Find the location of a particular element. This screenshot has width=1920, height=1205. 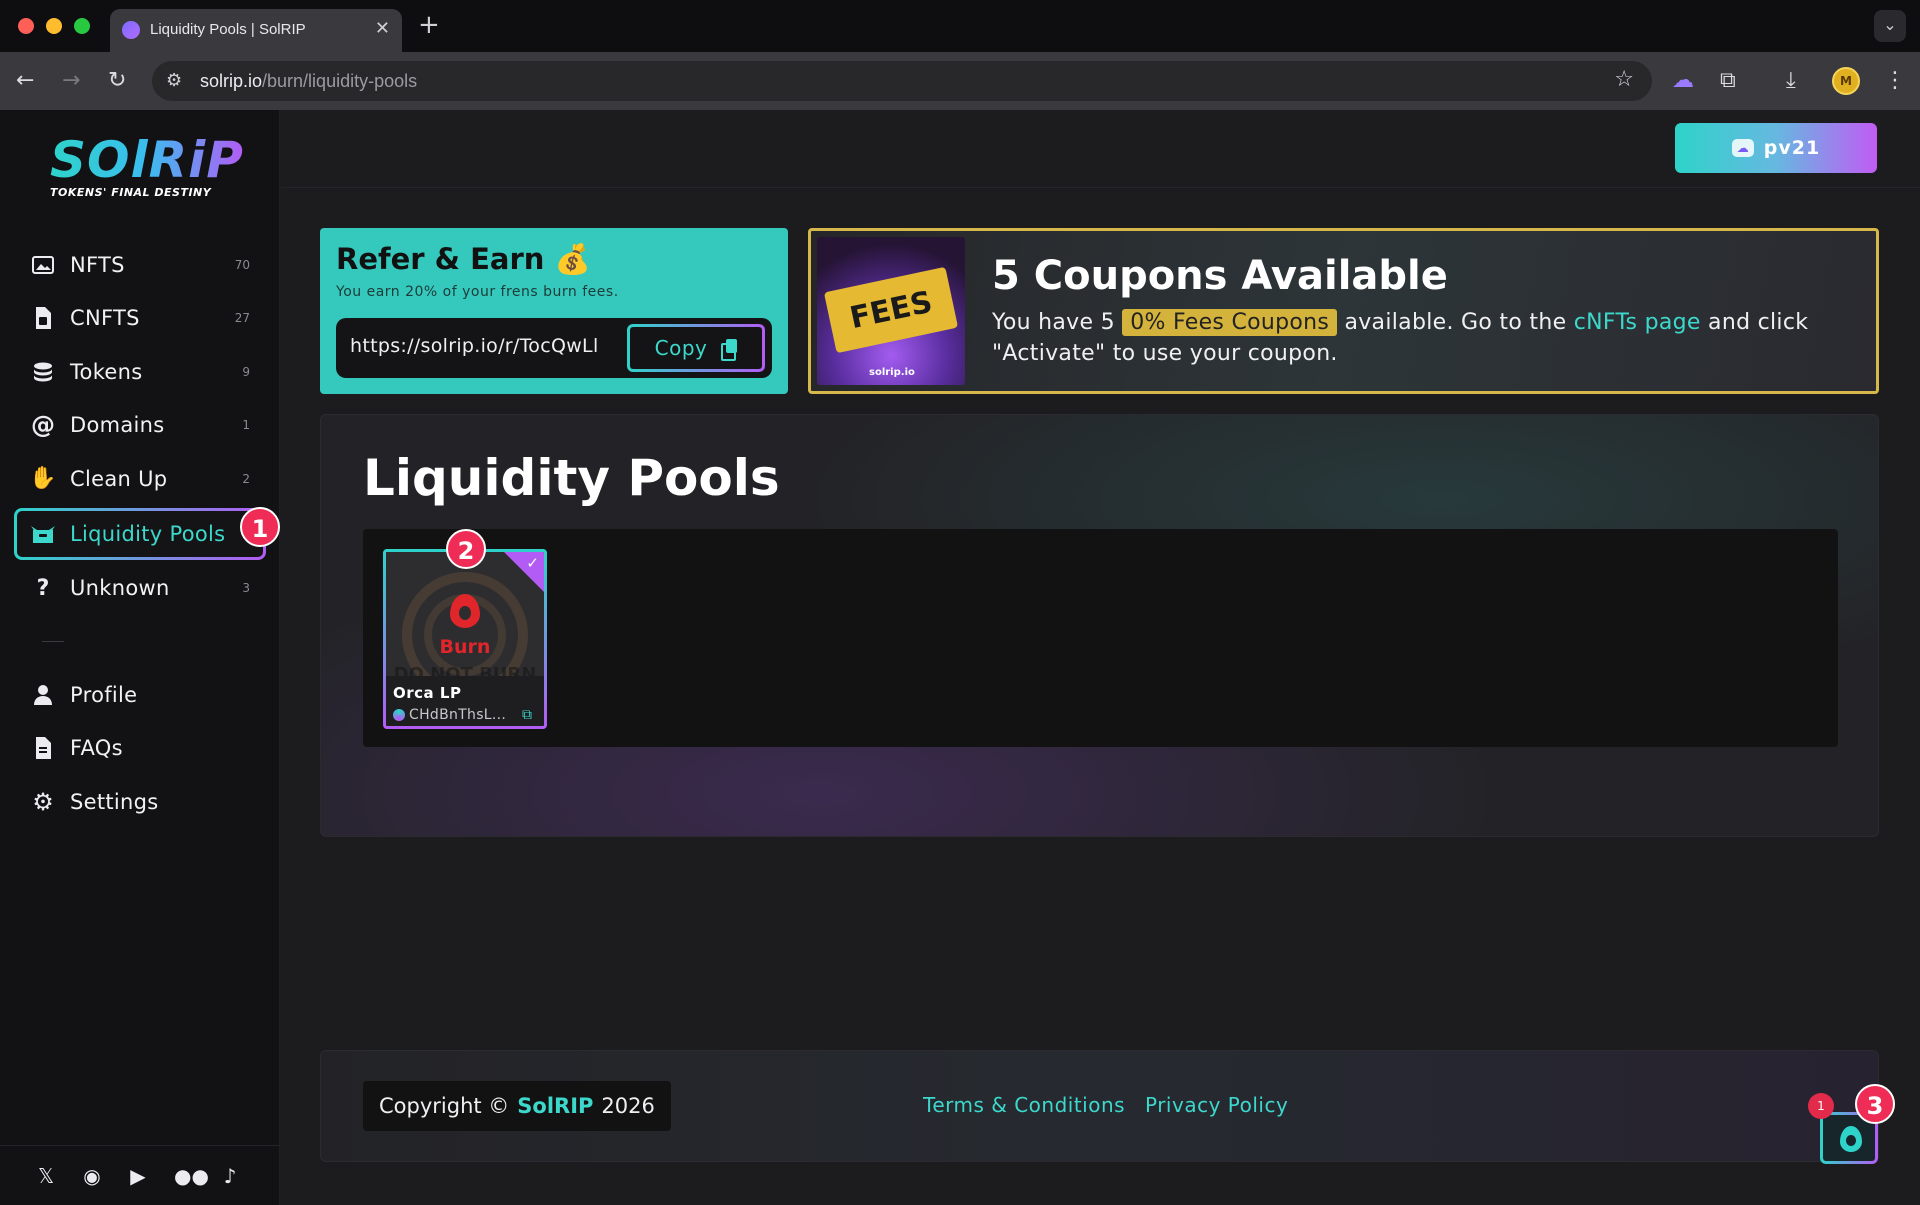

checkmark-icon: ✓ is located at coordinates (532, 563).